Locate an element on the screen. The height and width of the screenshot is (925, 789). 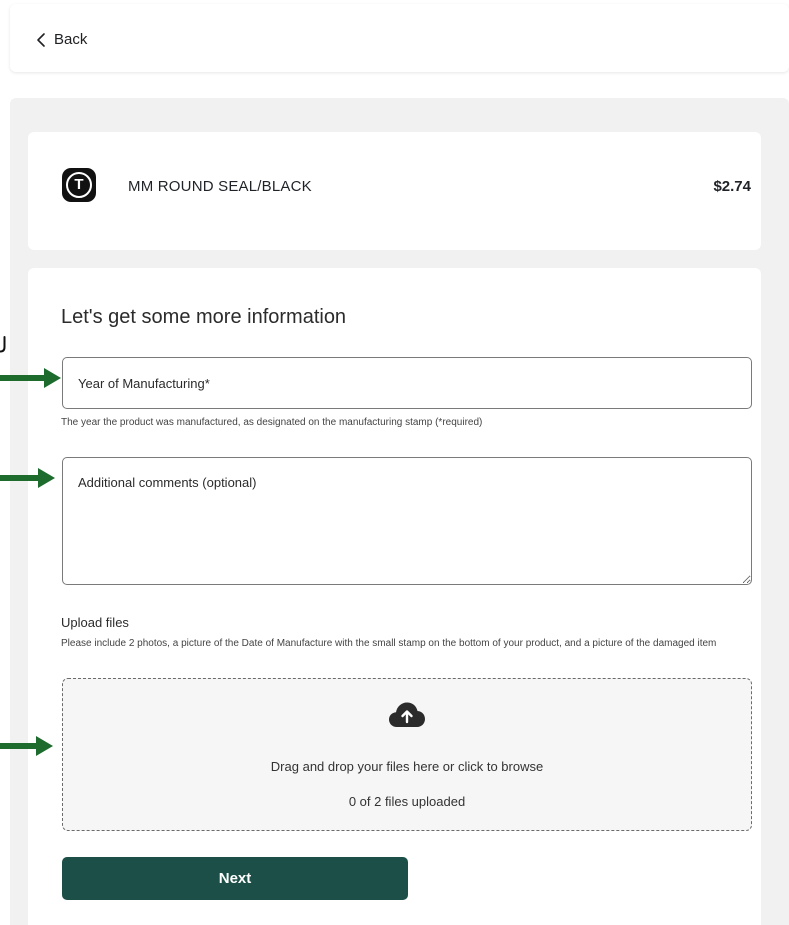
additional-comments-textarea is located at coordinates (407, 521).